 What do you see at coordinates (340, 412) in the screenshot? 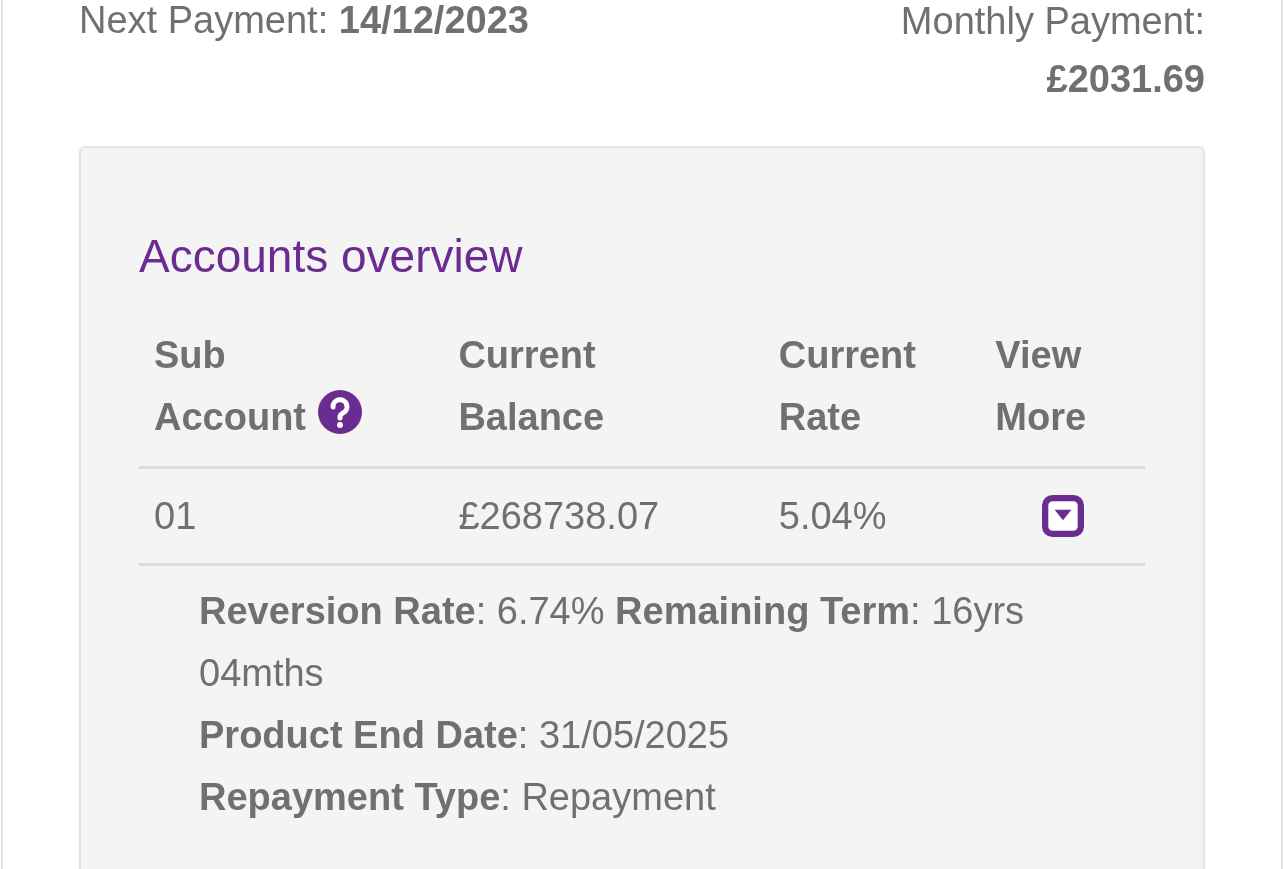
I see `help-icon` at bounding box center [340, 412].